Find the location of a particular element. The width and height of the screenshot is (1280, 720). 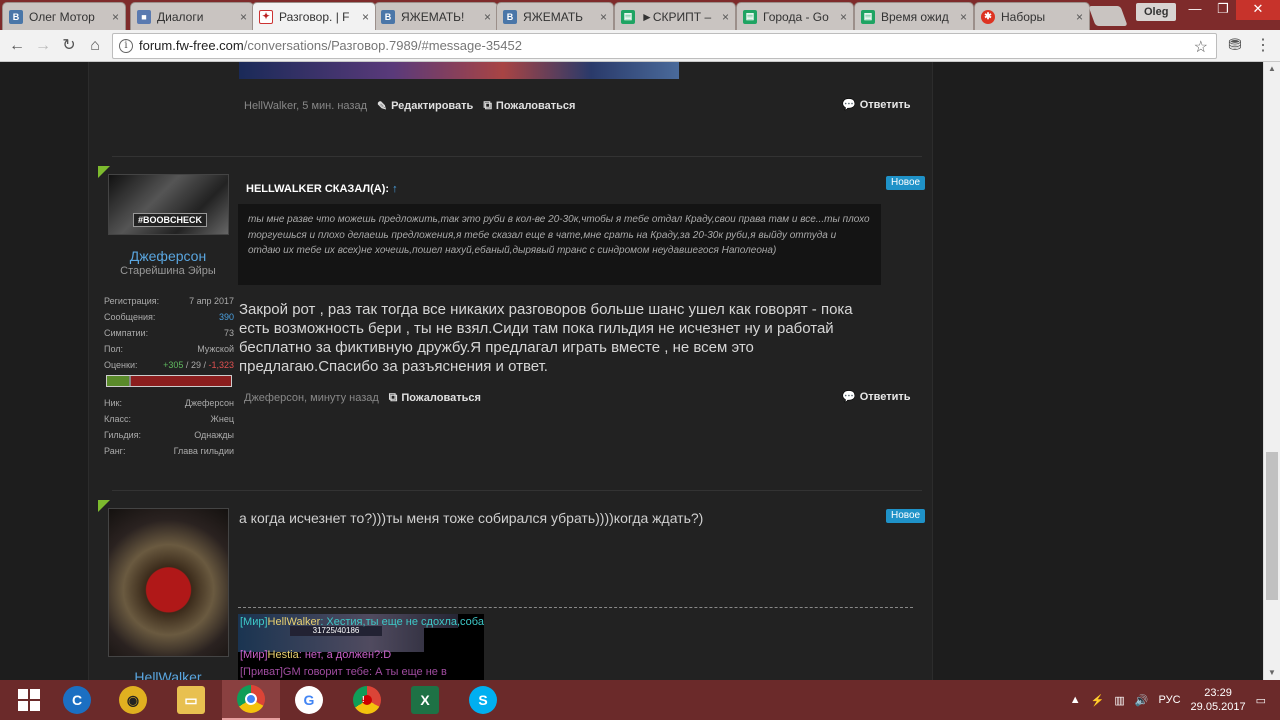

quote-author: HELLWALKER СКАЗАЛ(А): is located at coordinates (318, 189).